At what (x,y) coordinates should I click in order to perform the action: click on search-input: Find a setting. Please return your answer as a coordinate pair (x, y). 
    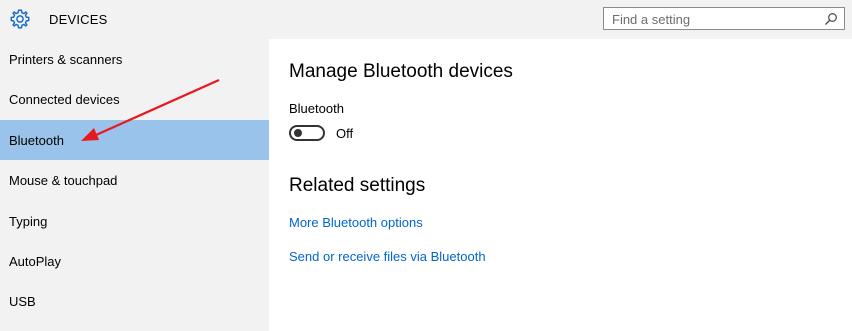
    Looking at the image, I should click on (724, 18).